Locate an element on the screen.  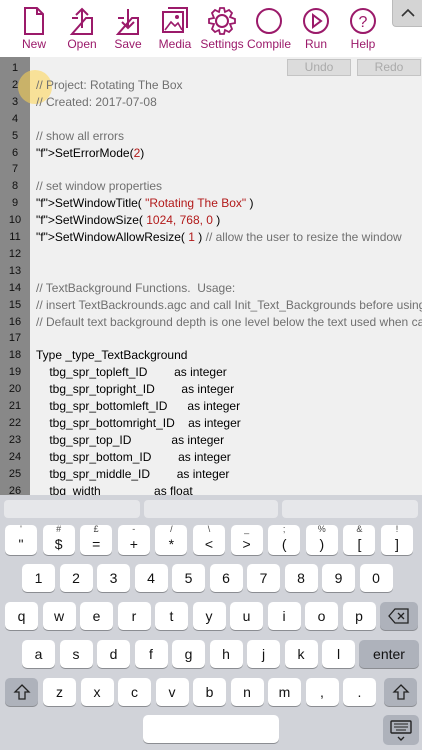
shift-key-left is located at coordinates (21, 692).